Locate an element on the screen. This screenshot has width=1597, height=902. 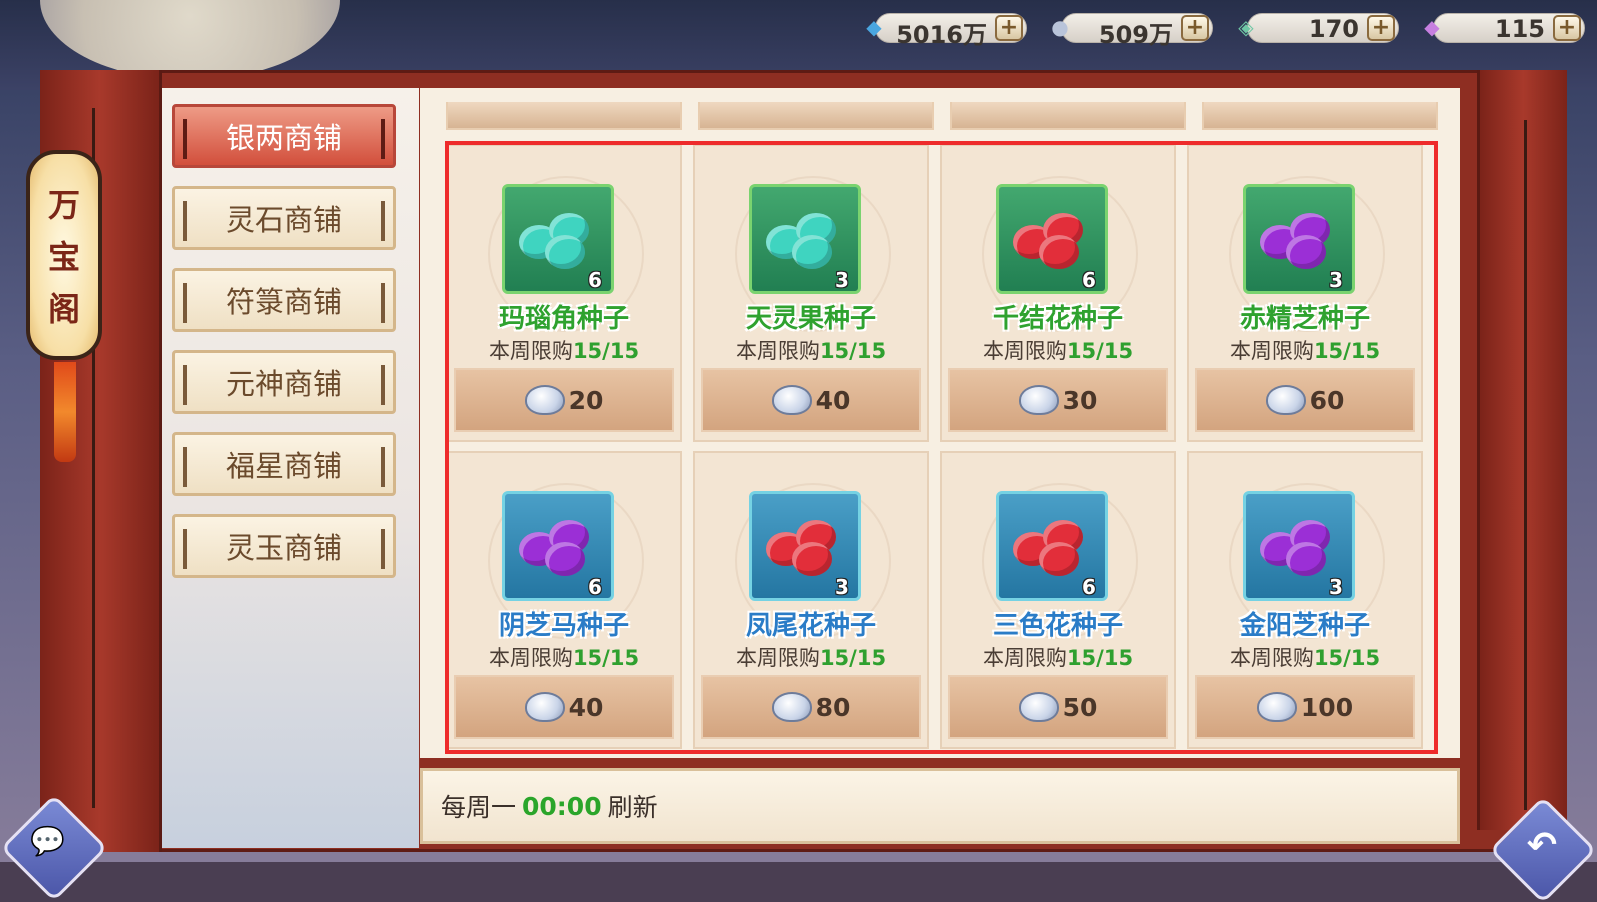
tab-spirit-stone-shop: 灵石商铺 is located at coordinates (284, 218).